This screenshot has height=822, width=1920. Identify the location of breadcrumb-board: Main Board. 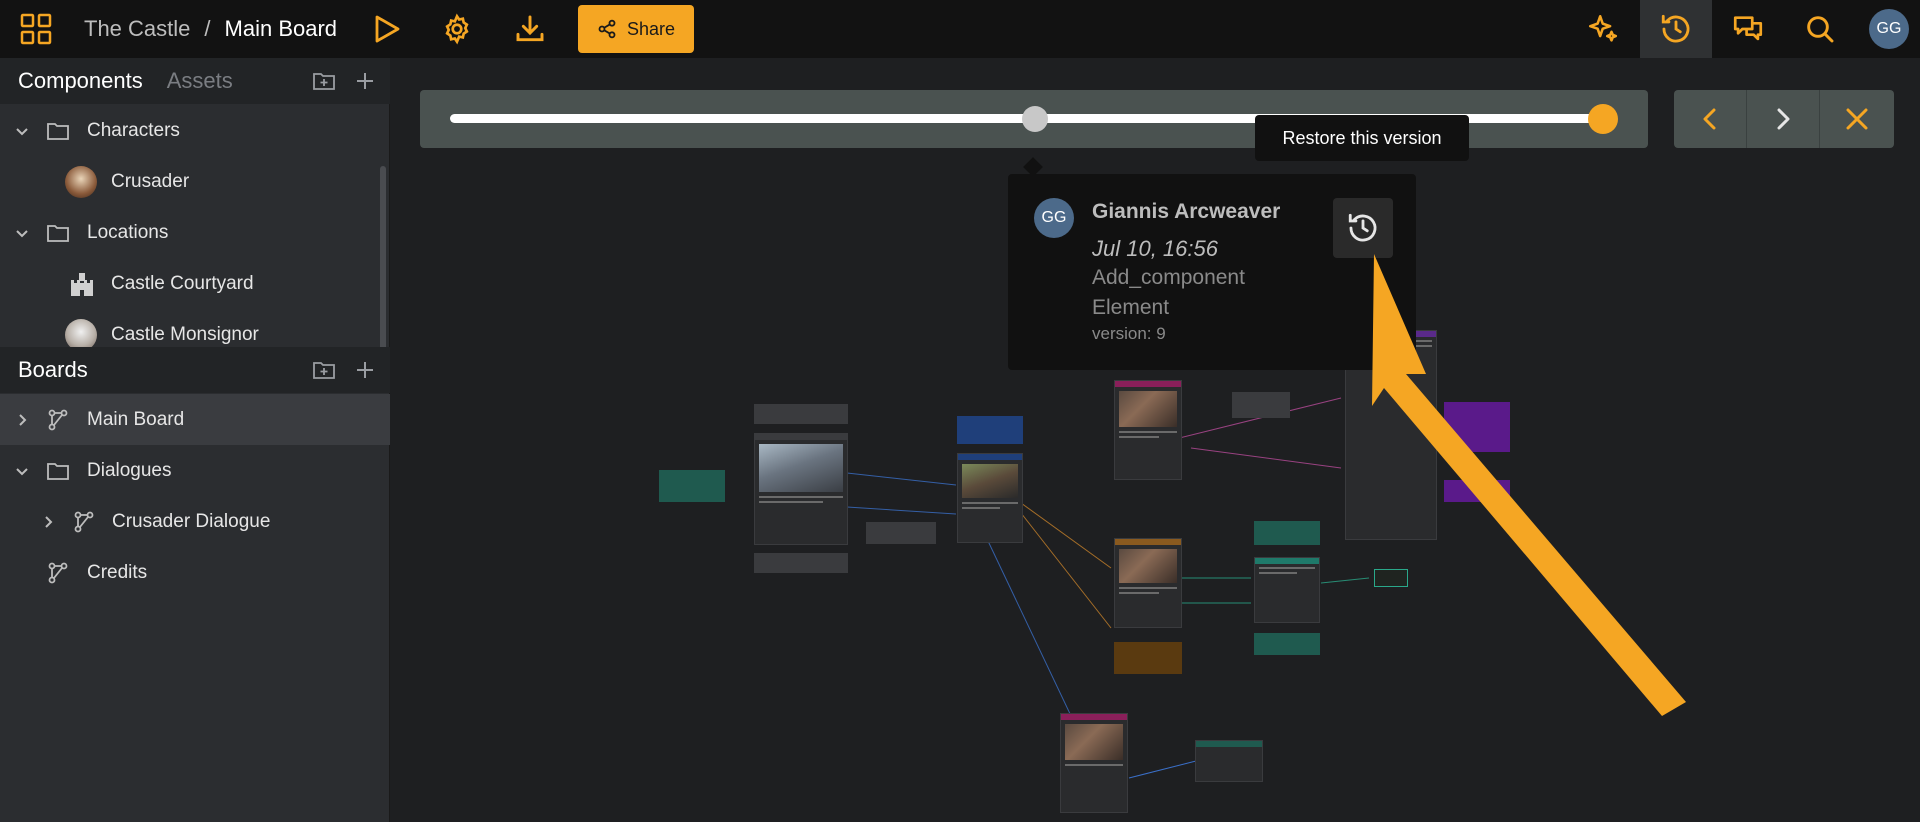
(281, 28).